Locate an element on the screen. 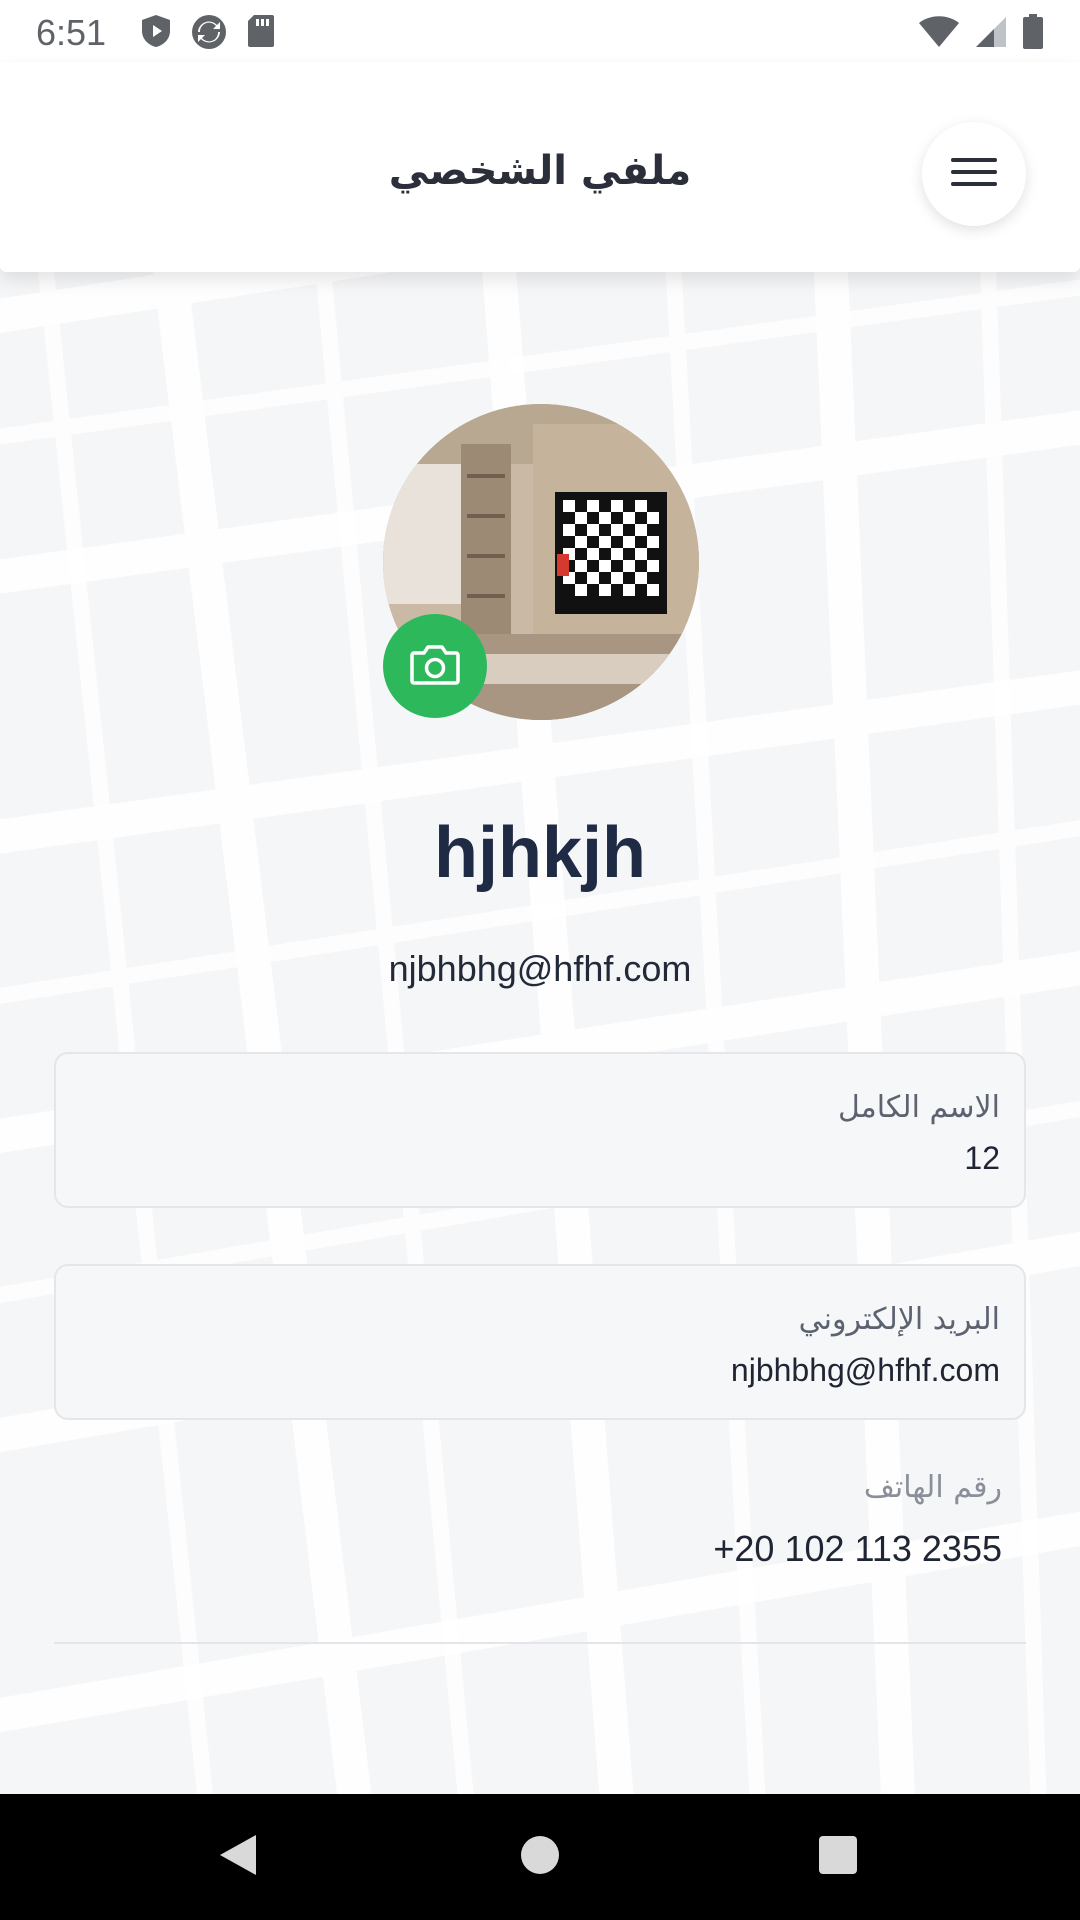 The height and width of the screenshot is (1920, 1080). status-time: 6:51 is located at coordinates (71, 32).